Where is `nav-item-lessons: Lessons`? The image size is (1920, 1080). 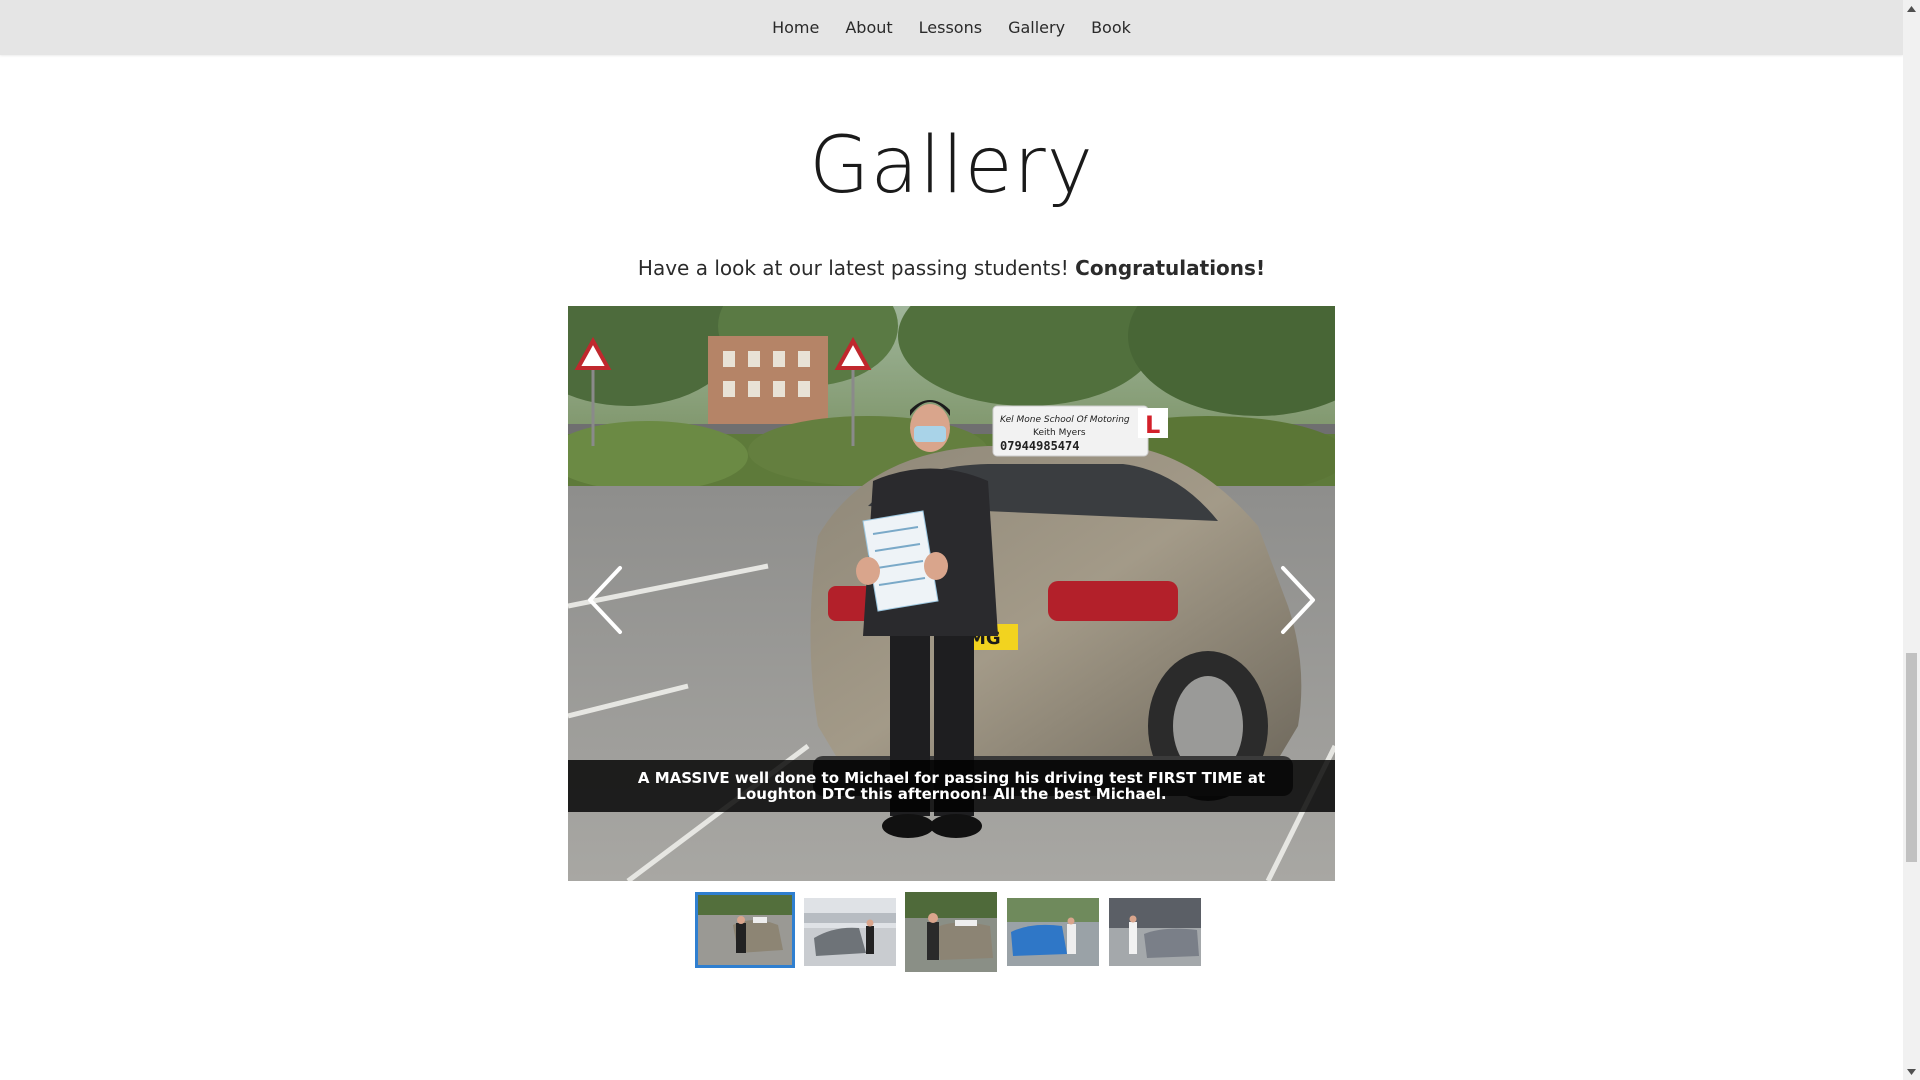 nav-item-lessons: Lessons is located at coordinates (950, 27).